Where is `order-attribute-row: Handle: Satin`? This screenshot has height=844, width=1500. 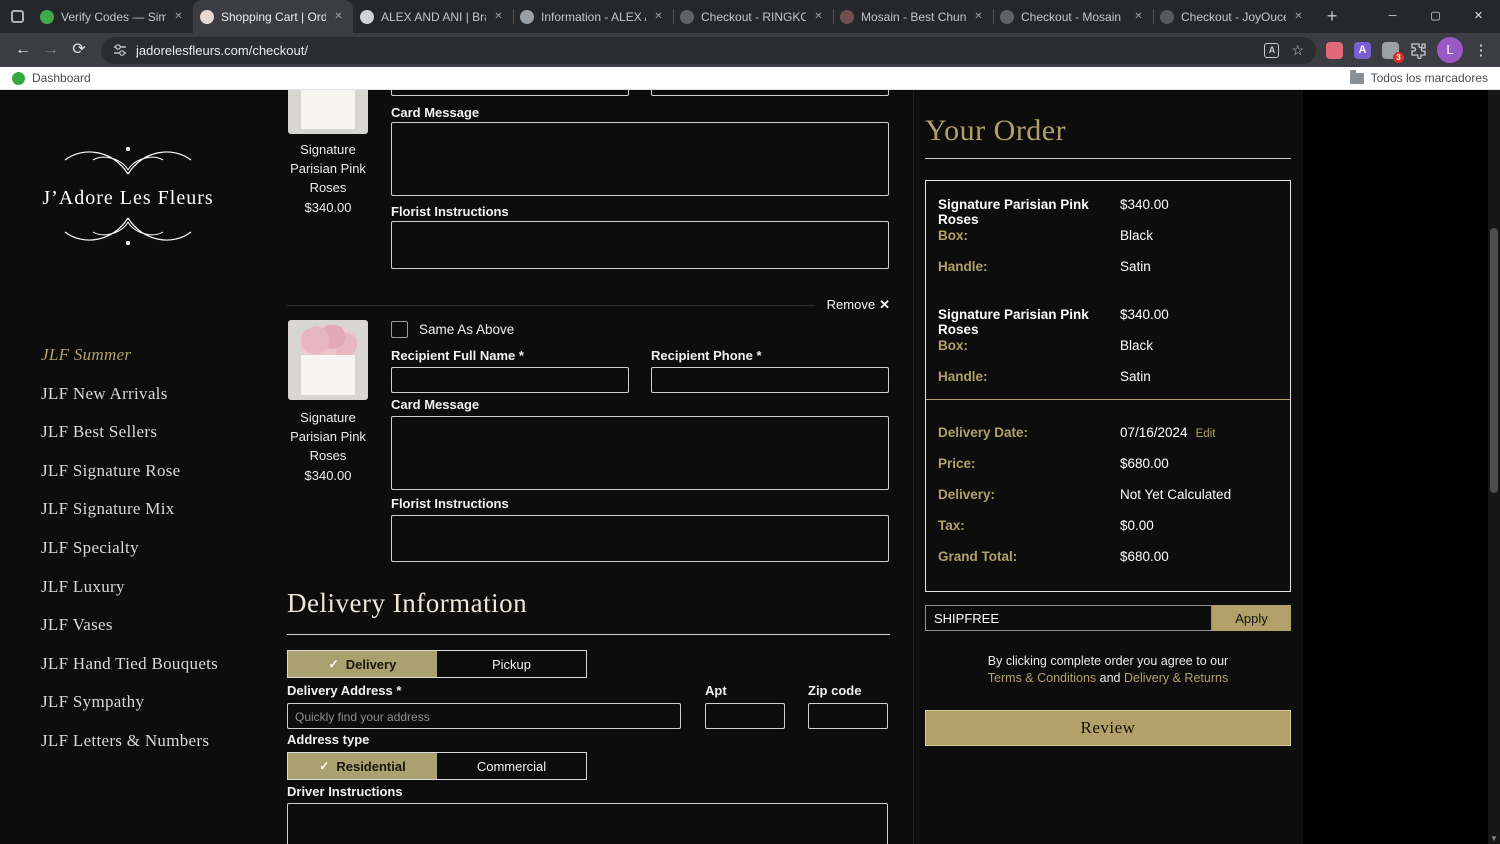
order-attribute-row: Handle: Satin is located at coordinates (1109, 266).